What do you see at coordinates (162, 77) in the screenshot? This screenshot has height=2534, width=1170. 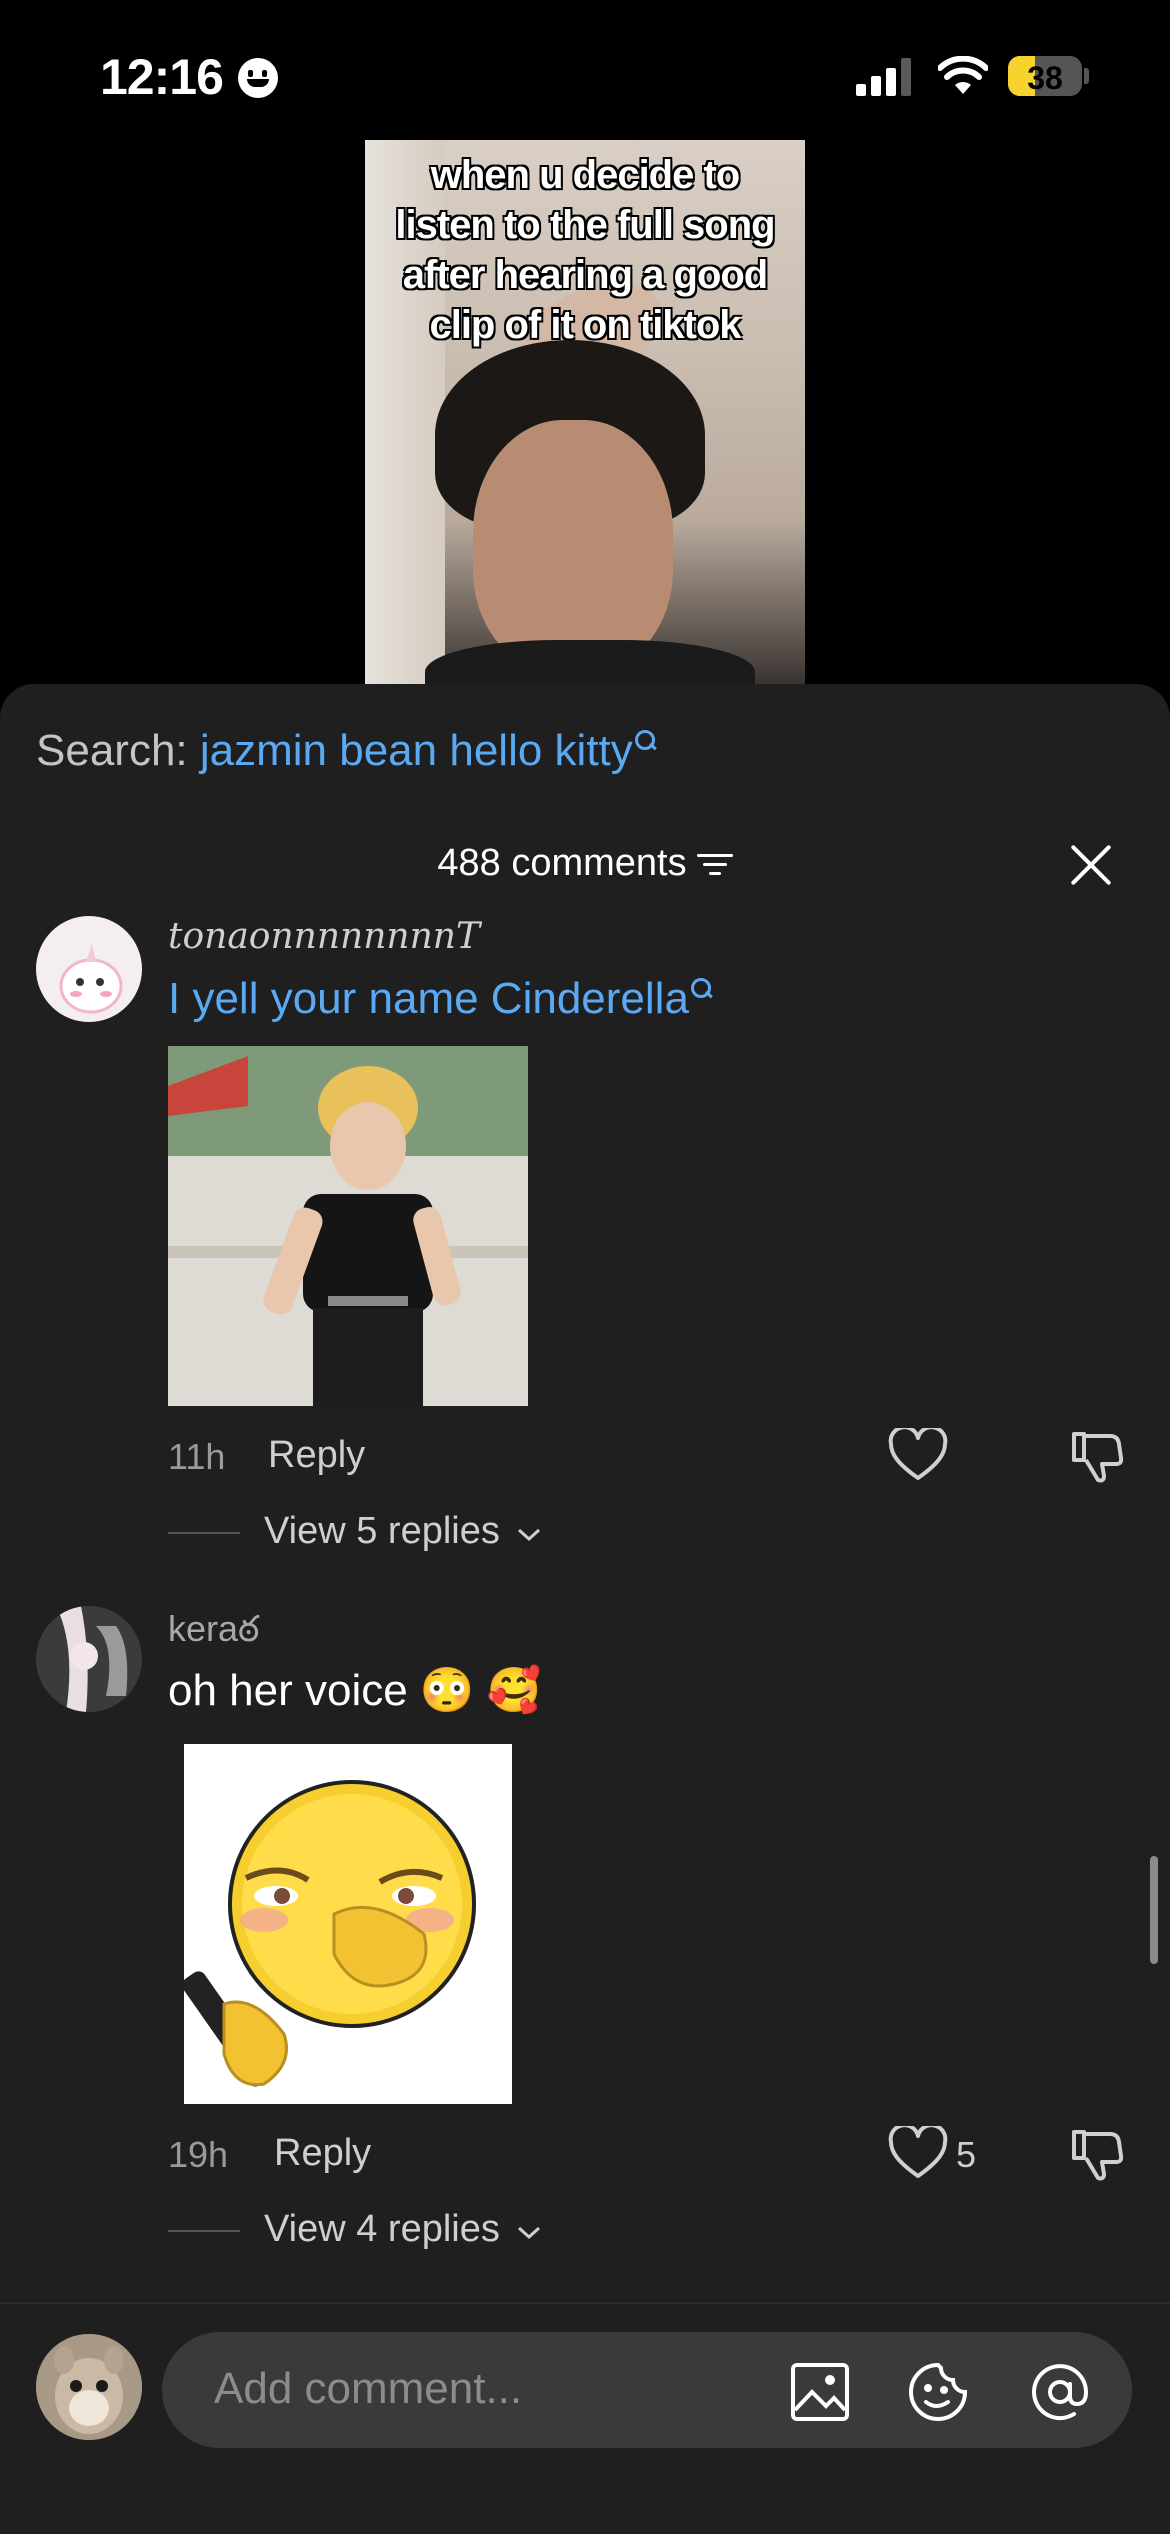 I see `status-time: 12:16` at bounding box center [162, 77].